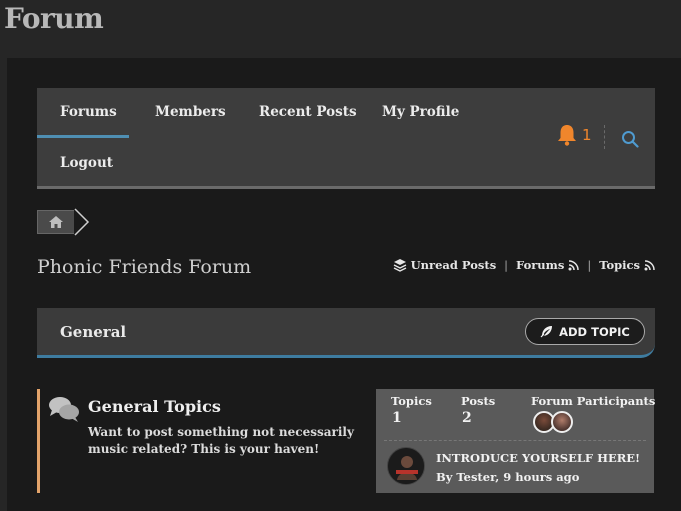  I want to click on nav-forums: Forums, so click(88, 112).